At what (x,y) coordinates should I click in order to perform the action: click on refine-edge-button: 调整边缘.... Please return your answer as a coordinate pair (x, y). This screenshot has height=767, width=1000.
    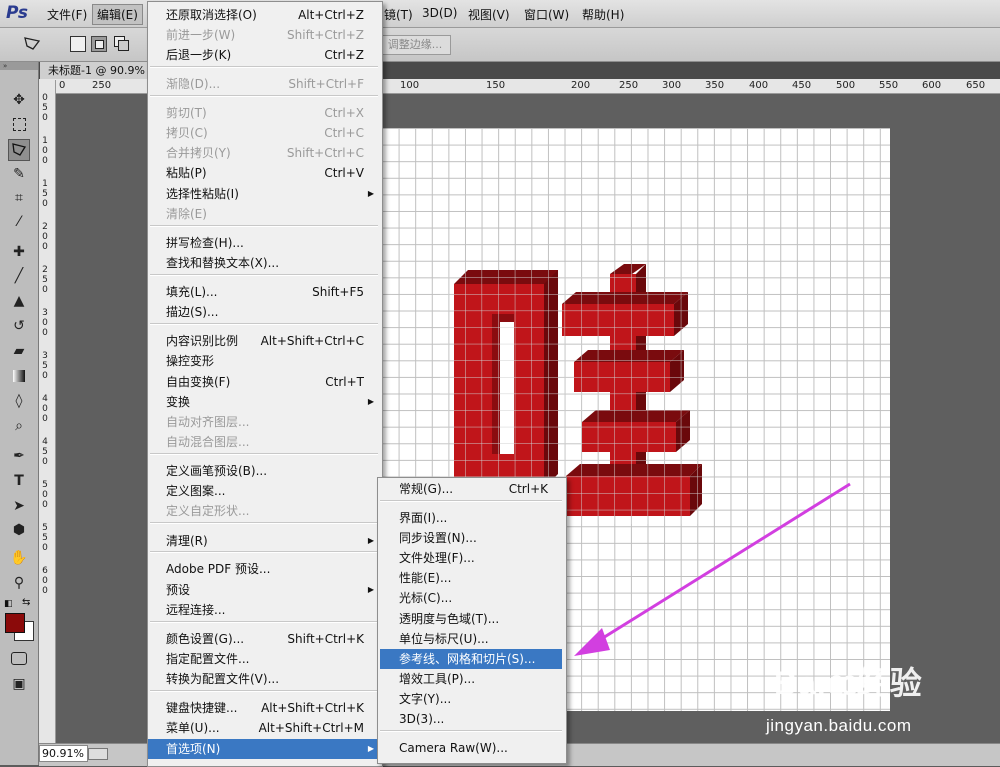
    Looking at the image, I should click on (415, 45).